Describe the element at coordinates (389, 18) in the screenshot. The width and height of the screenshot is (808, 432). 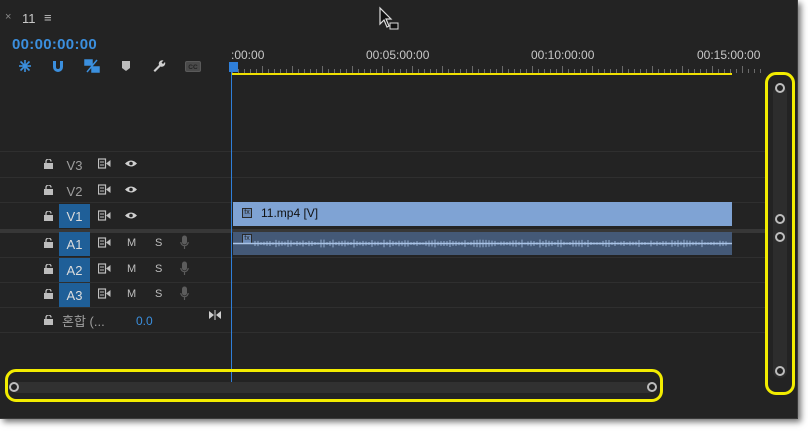
I see `mouse-cursor-icon` at that location.